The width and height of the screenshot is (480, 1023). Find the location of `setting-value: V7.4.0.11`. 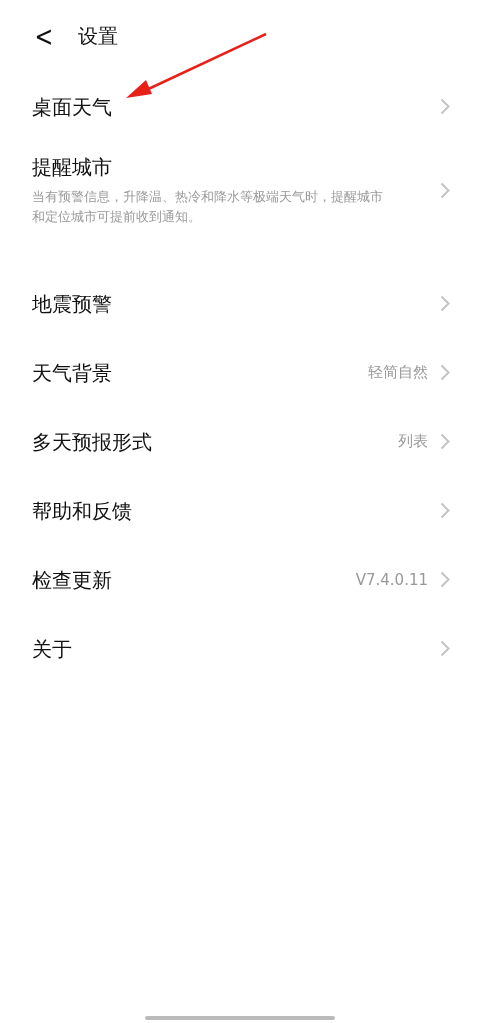

setting-value: V7.4.0.11 is located at coordinates (391, 579).